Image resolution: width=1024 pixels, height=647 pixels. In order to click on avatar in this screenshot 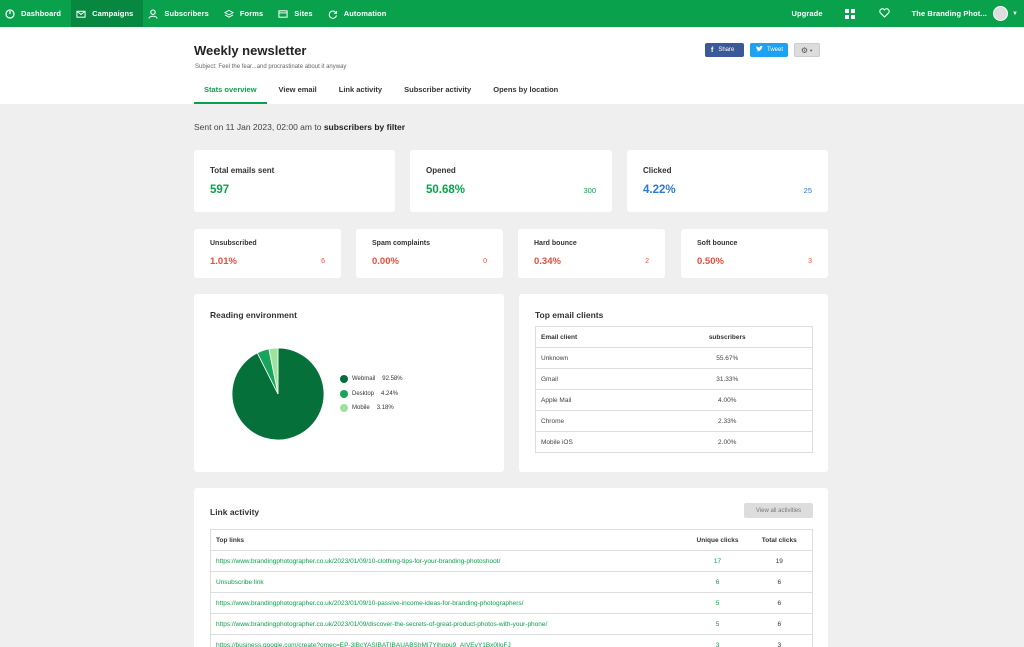, I will do `click(1000, 13)`.